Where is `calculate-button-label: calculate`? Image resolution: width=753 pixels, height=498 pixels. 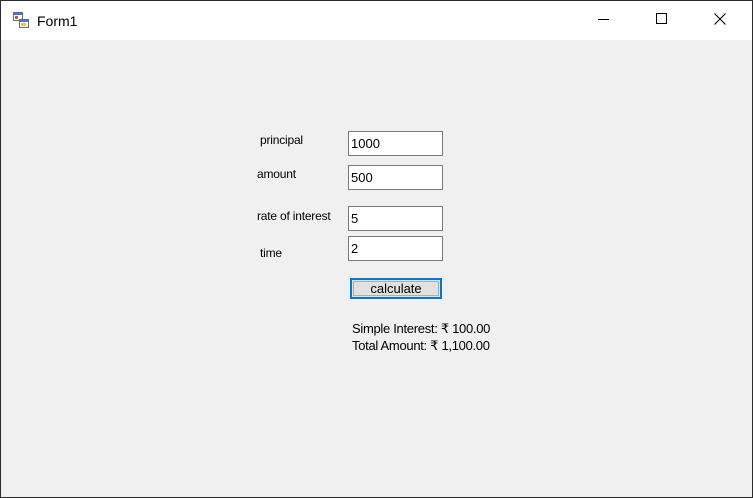 calculate-button-label: calculate is located at coordinates (396, 288).